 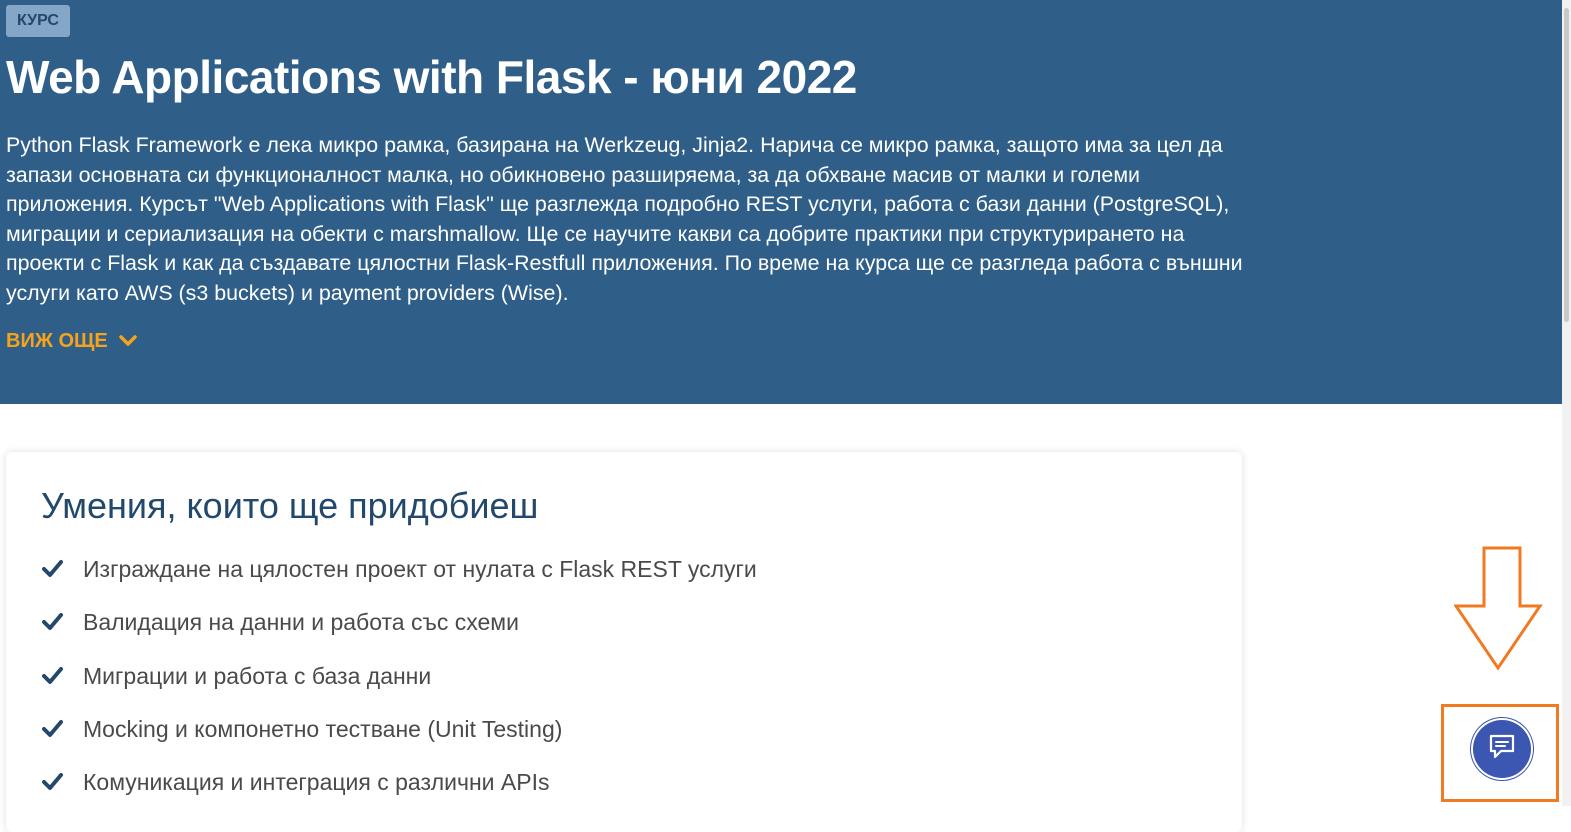 I want to click on skill-item: Валидация на данни и работа със схеми, so click(x=399, y=631).